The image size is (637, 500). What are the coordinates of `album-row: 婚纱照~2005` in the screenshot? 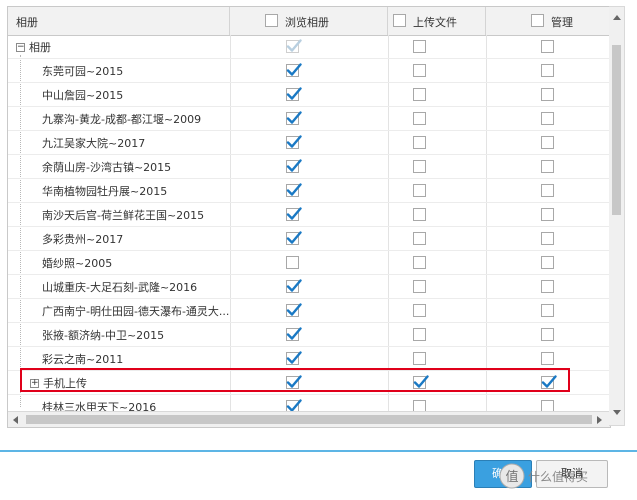 It's located at (309, 263).